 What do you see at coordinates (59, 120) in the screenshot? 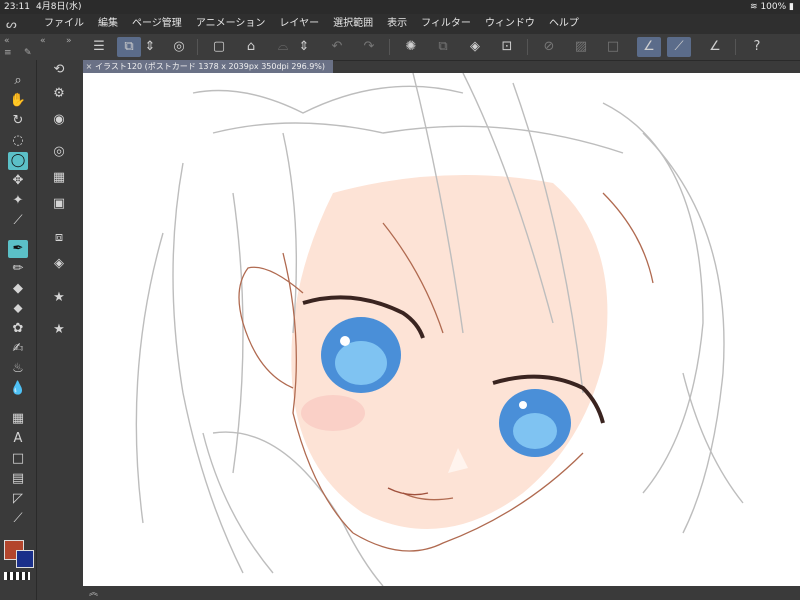
I see `subtool-3-icon: ◉` at bounding box center [59, 120].